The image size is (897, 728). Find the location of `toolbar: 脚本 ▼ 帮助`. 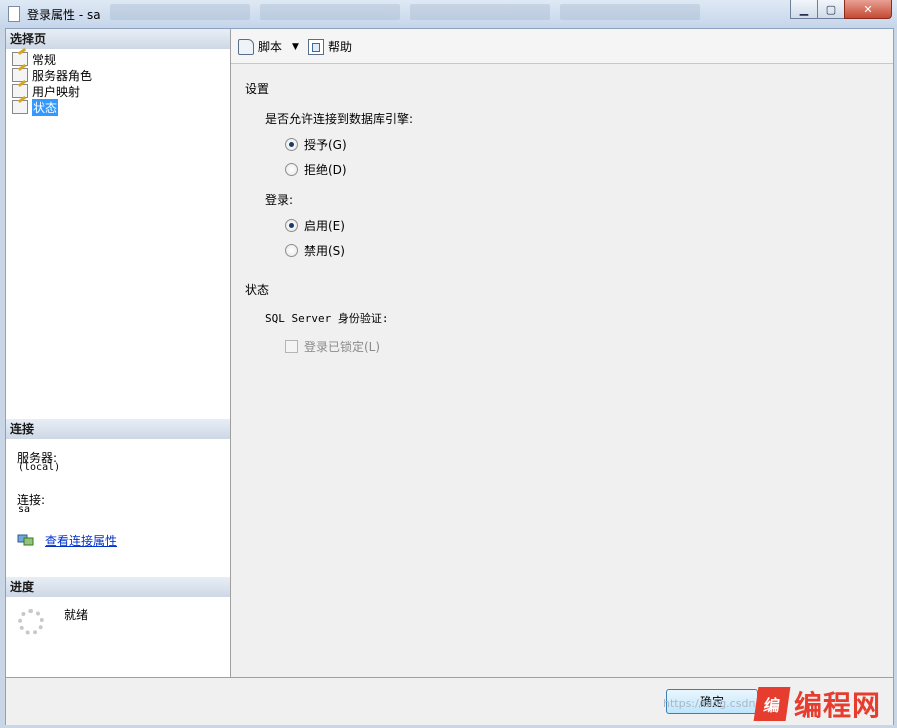

toolbar: 脚本 ▼ 帮助 is located at coordinates (562, 46).